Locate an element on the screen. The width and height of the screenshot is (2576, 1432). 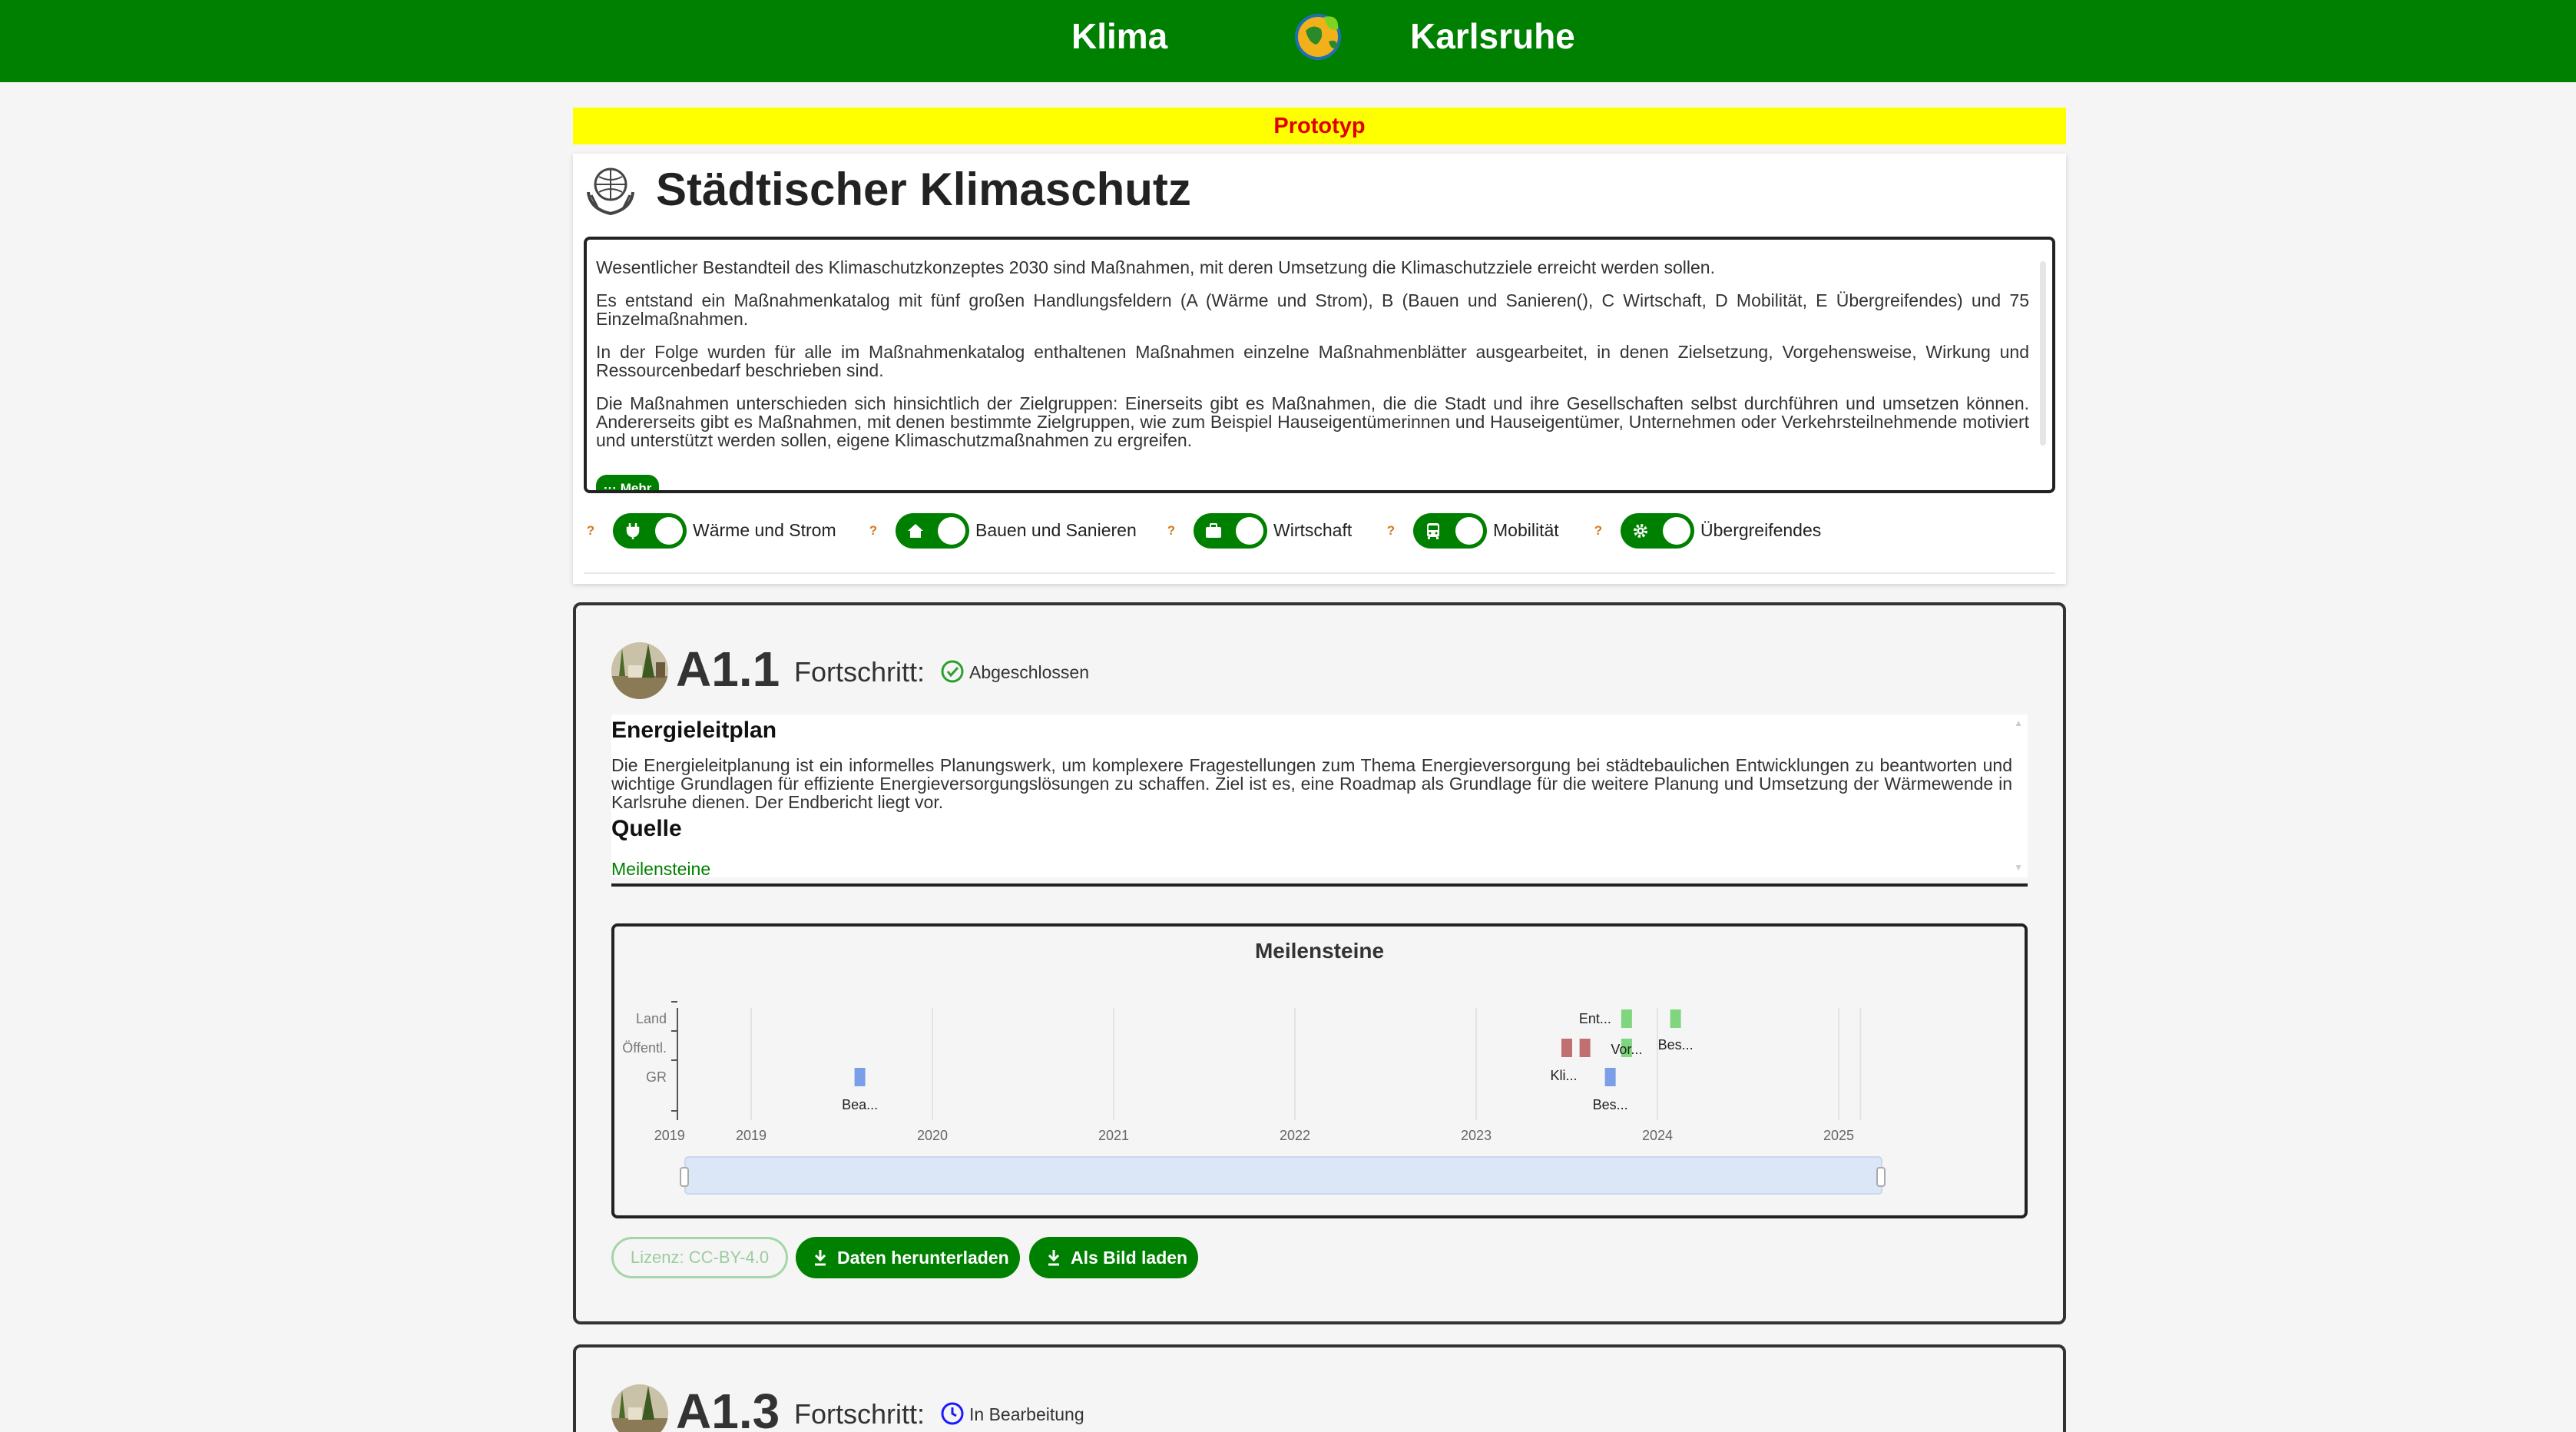
prototype-banner: Prototyp is located at coordinates (1319, 126).